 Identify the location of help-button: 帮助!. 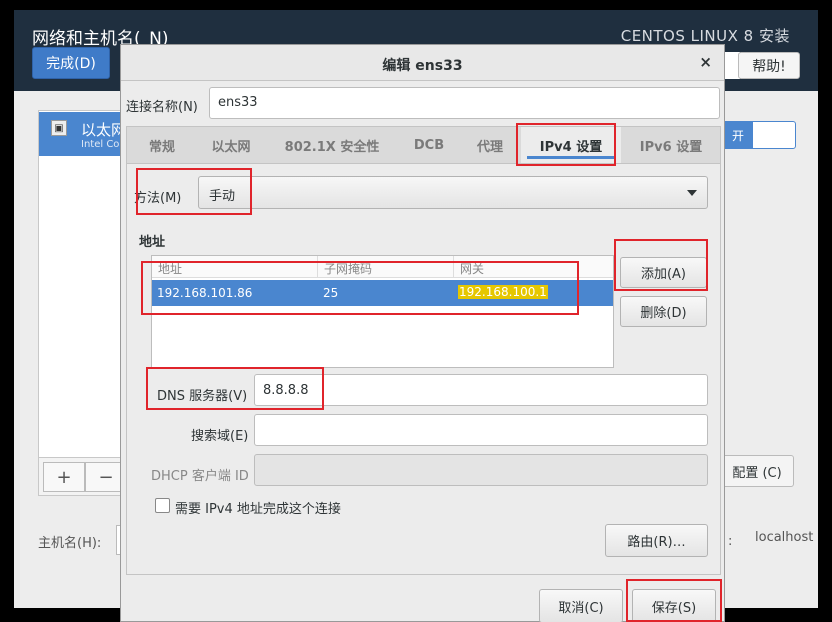
(769, 65).